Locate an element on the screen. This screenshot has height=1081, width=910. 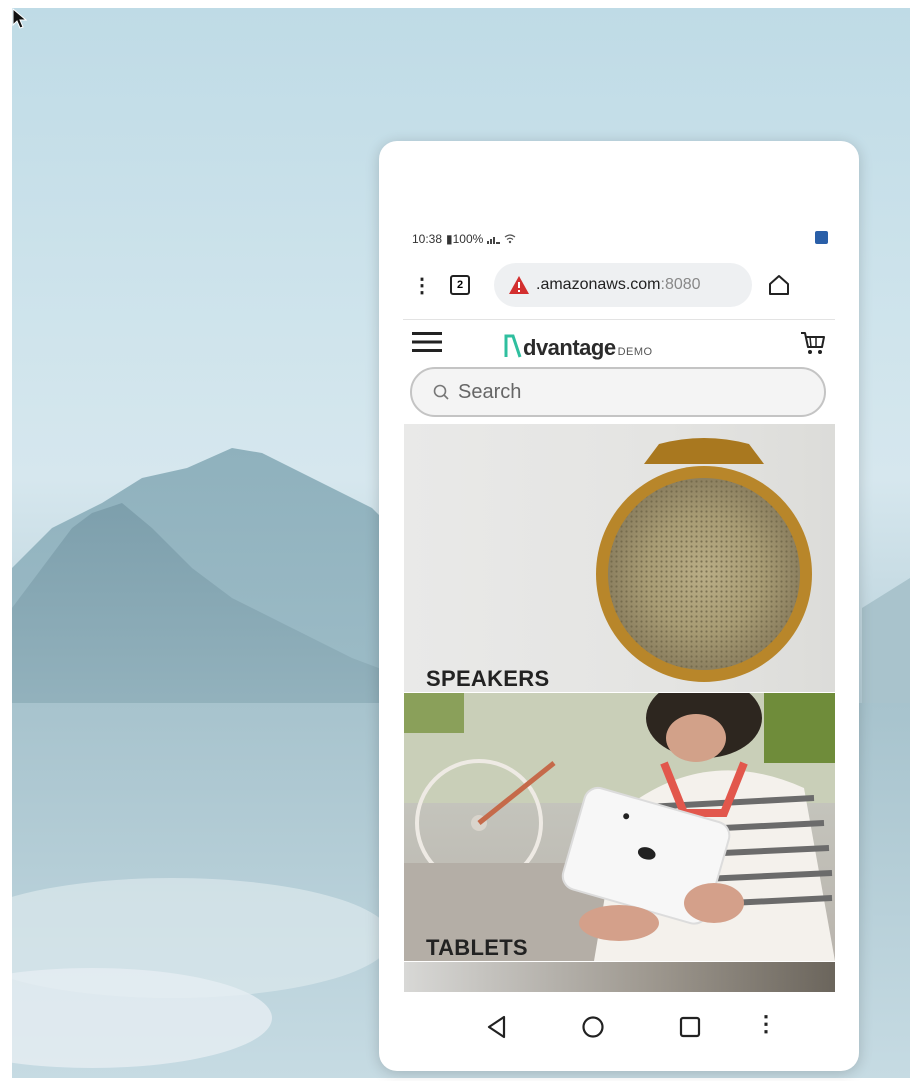
browser-menu-button: ⋮ is located at coordinates (422, 285).